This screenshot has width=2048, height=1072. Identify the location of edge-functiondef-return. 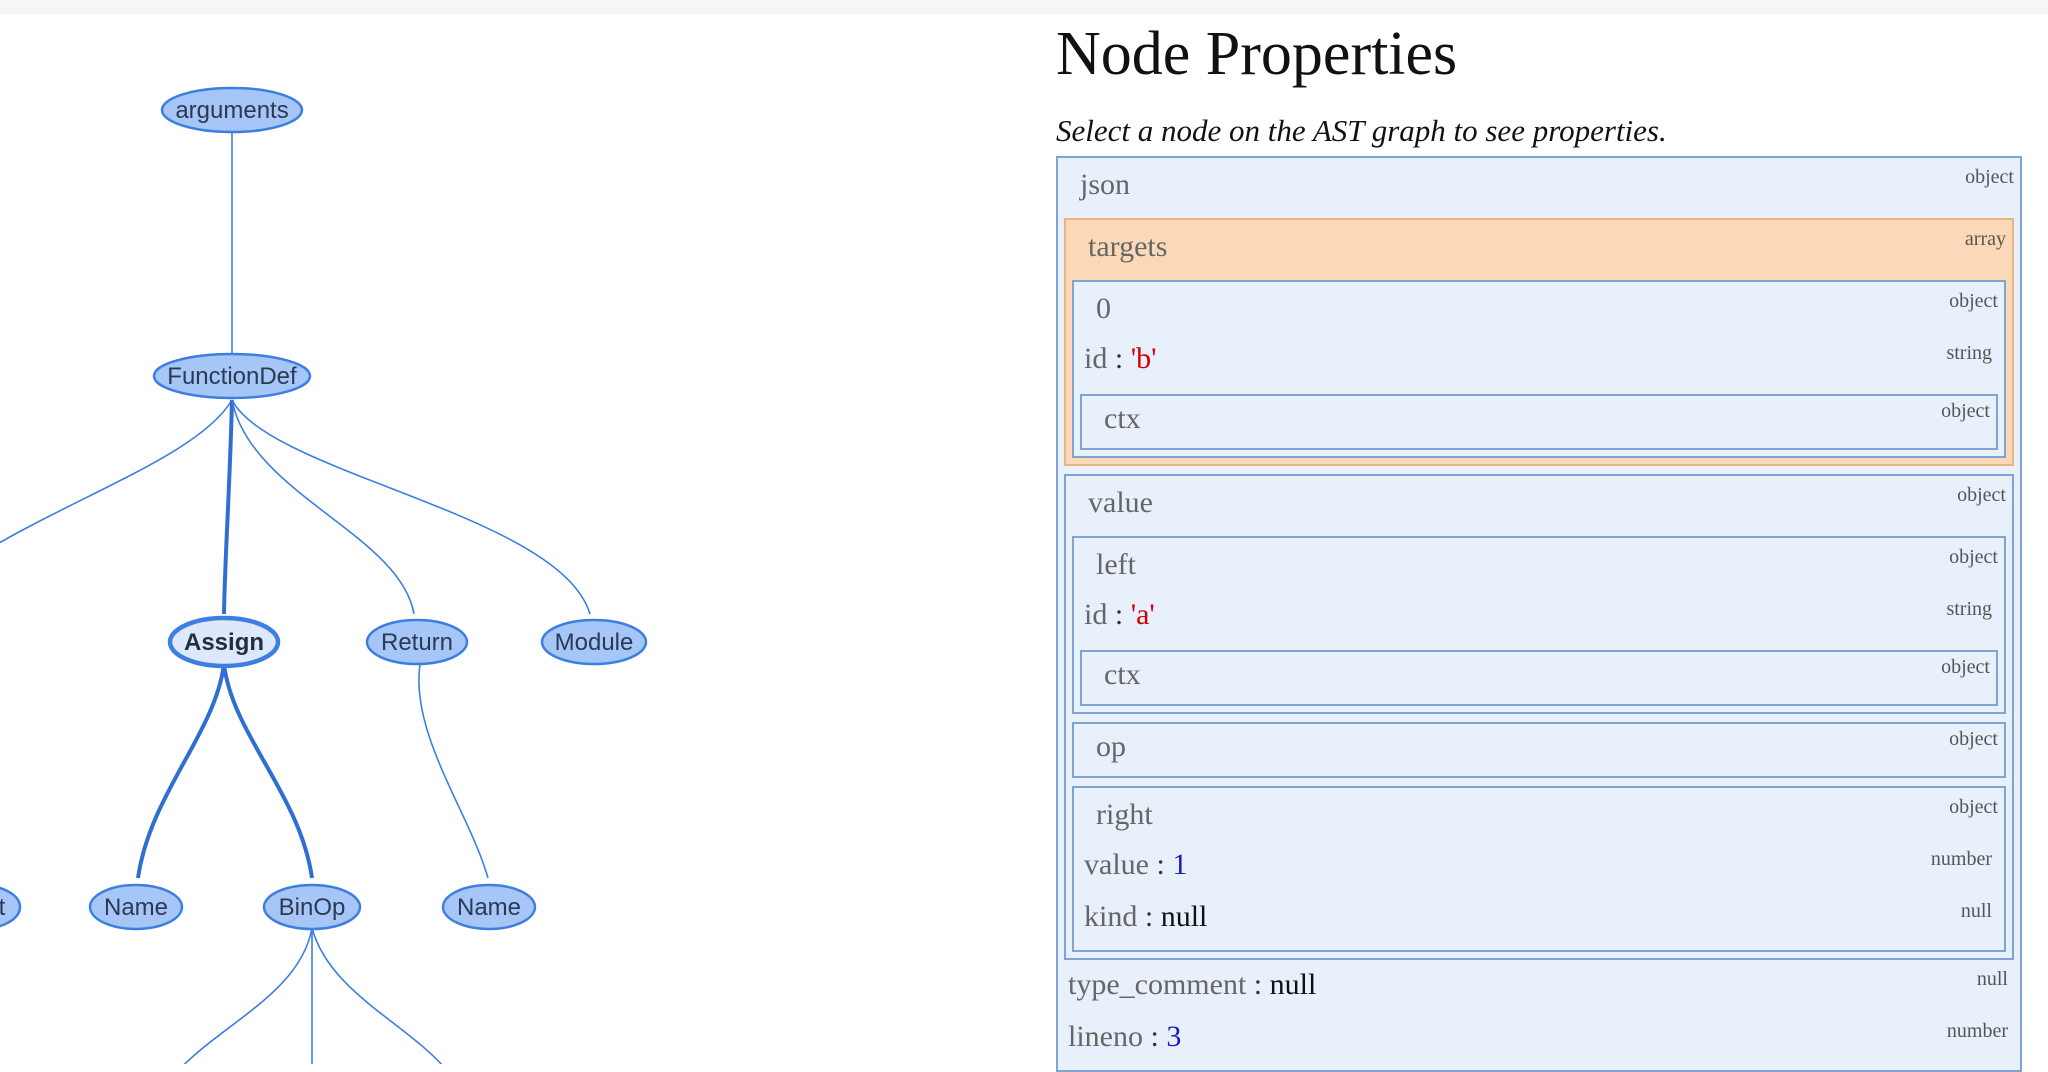
(323, 507).